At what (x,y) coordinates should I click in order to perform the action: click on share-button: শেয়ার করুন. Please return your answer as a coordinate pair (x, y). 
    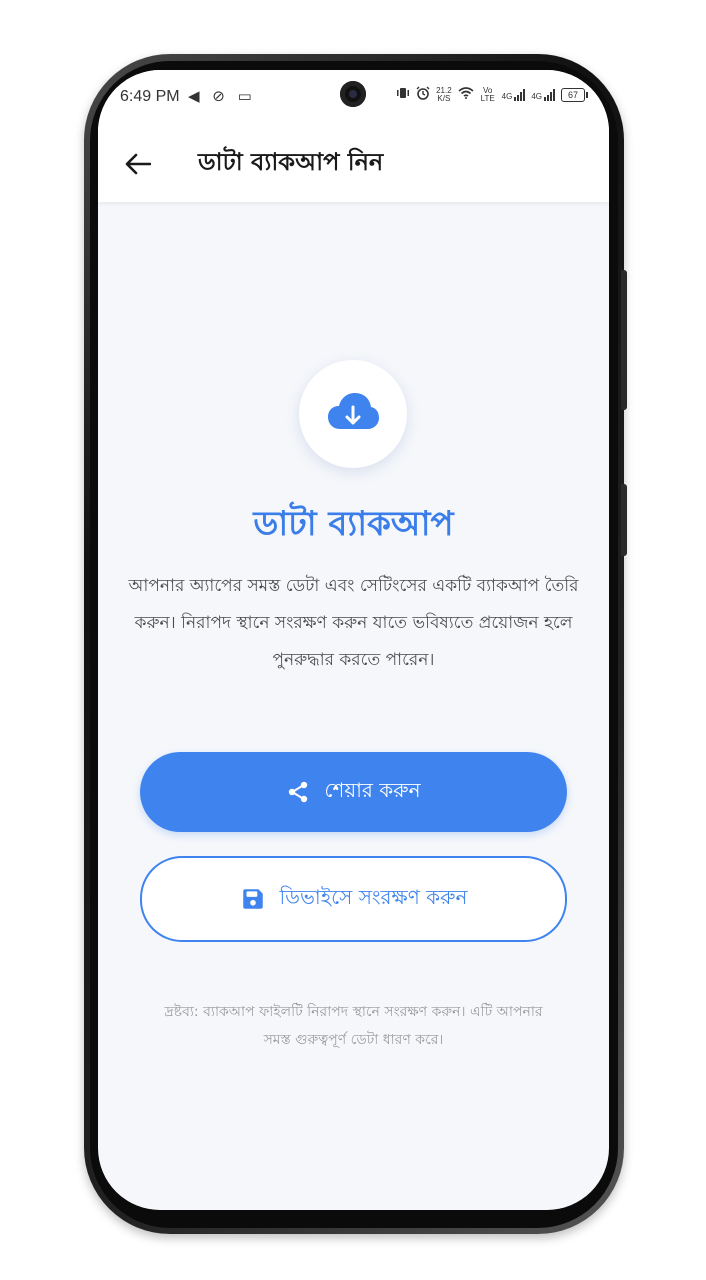
    Looking at the image, I should click on (353, 792).